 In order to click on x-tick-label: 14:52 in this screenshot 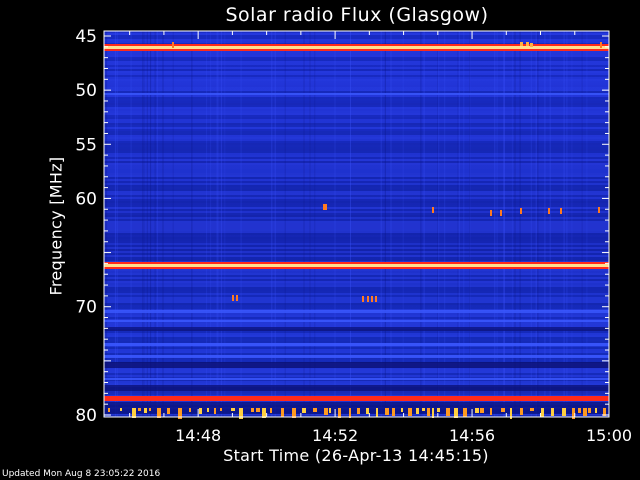, I will do `click(335, 435)`.